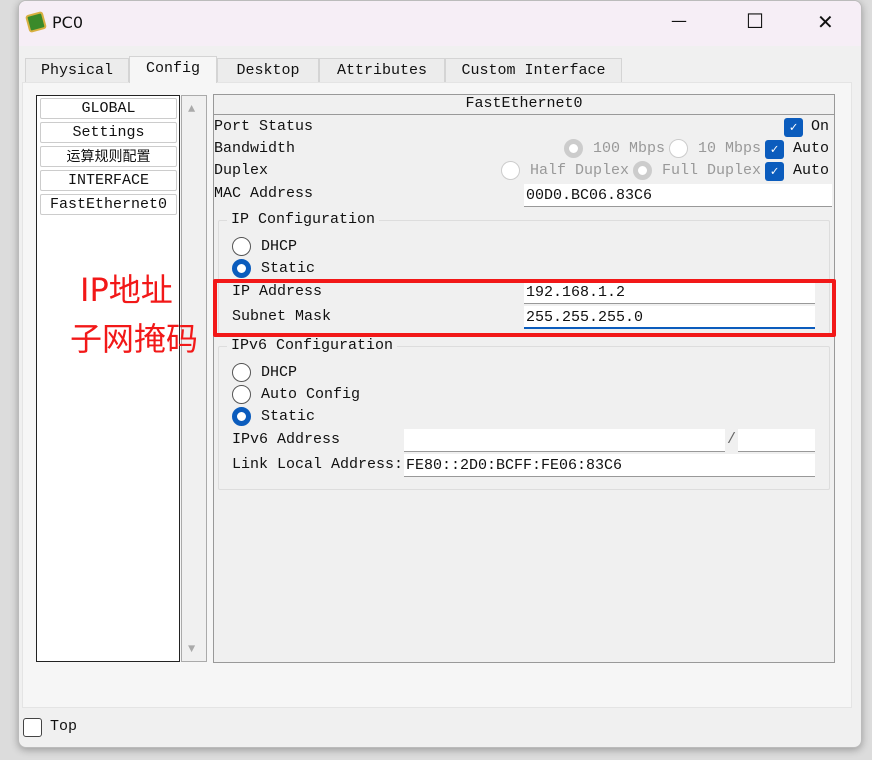 Image resolution: width=872 pixels, height=760 pixels. Describe the element at coordinates (286, 439) in the screenshot. I see `ipv6-address-label: IPv6 Address` at that location.